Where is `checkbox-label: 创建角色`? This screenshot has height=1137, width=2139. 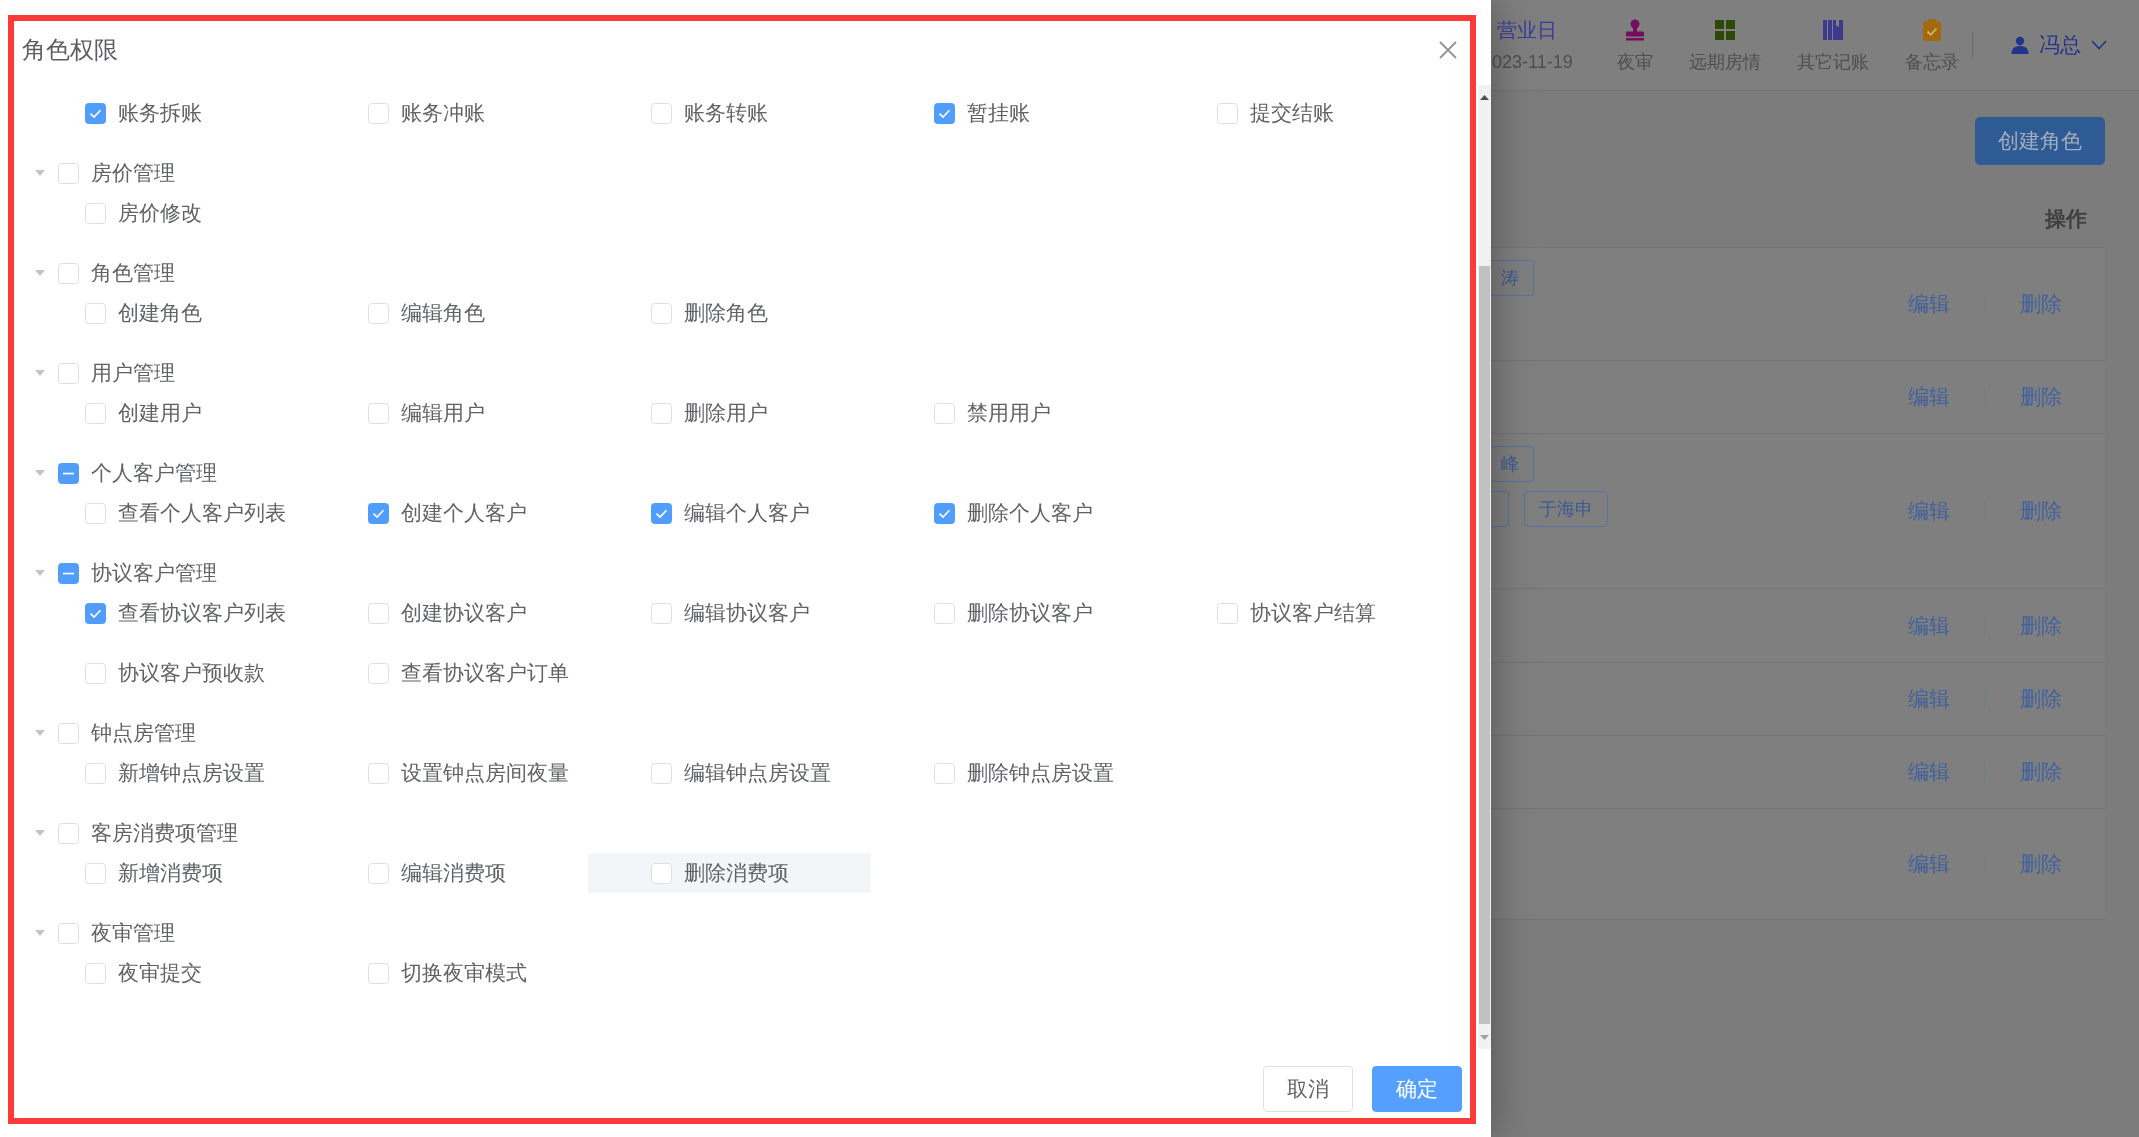 checkbox-label: 创建角色 is located at coordinates (160, 313).